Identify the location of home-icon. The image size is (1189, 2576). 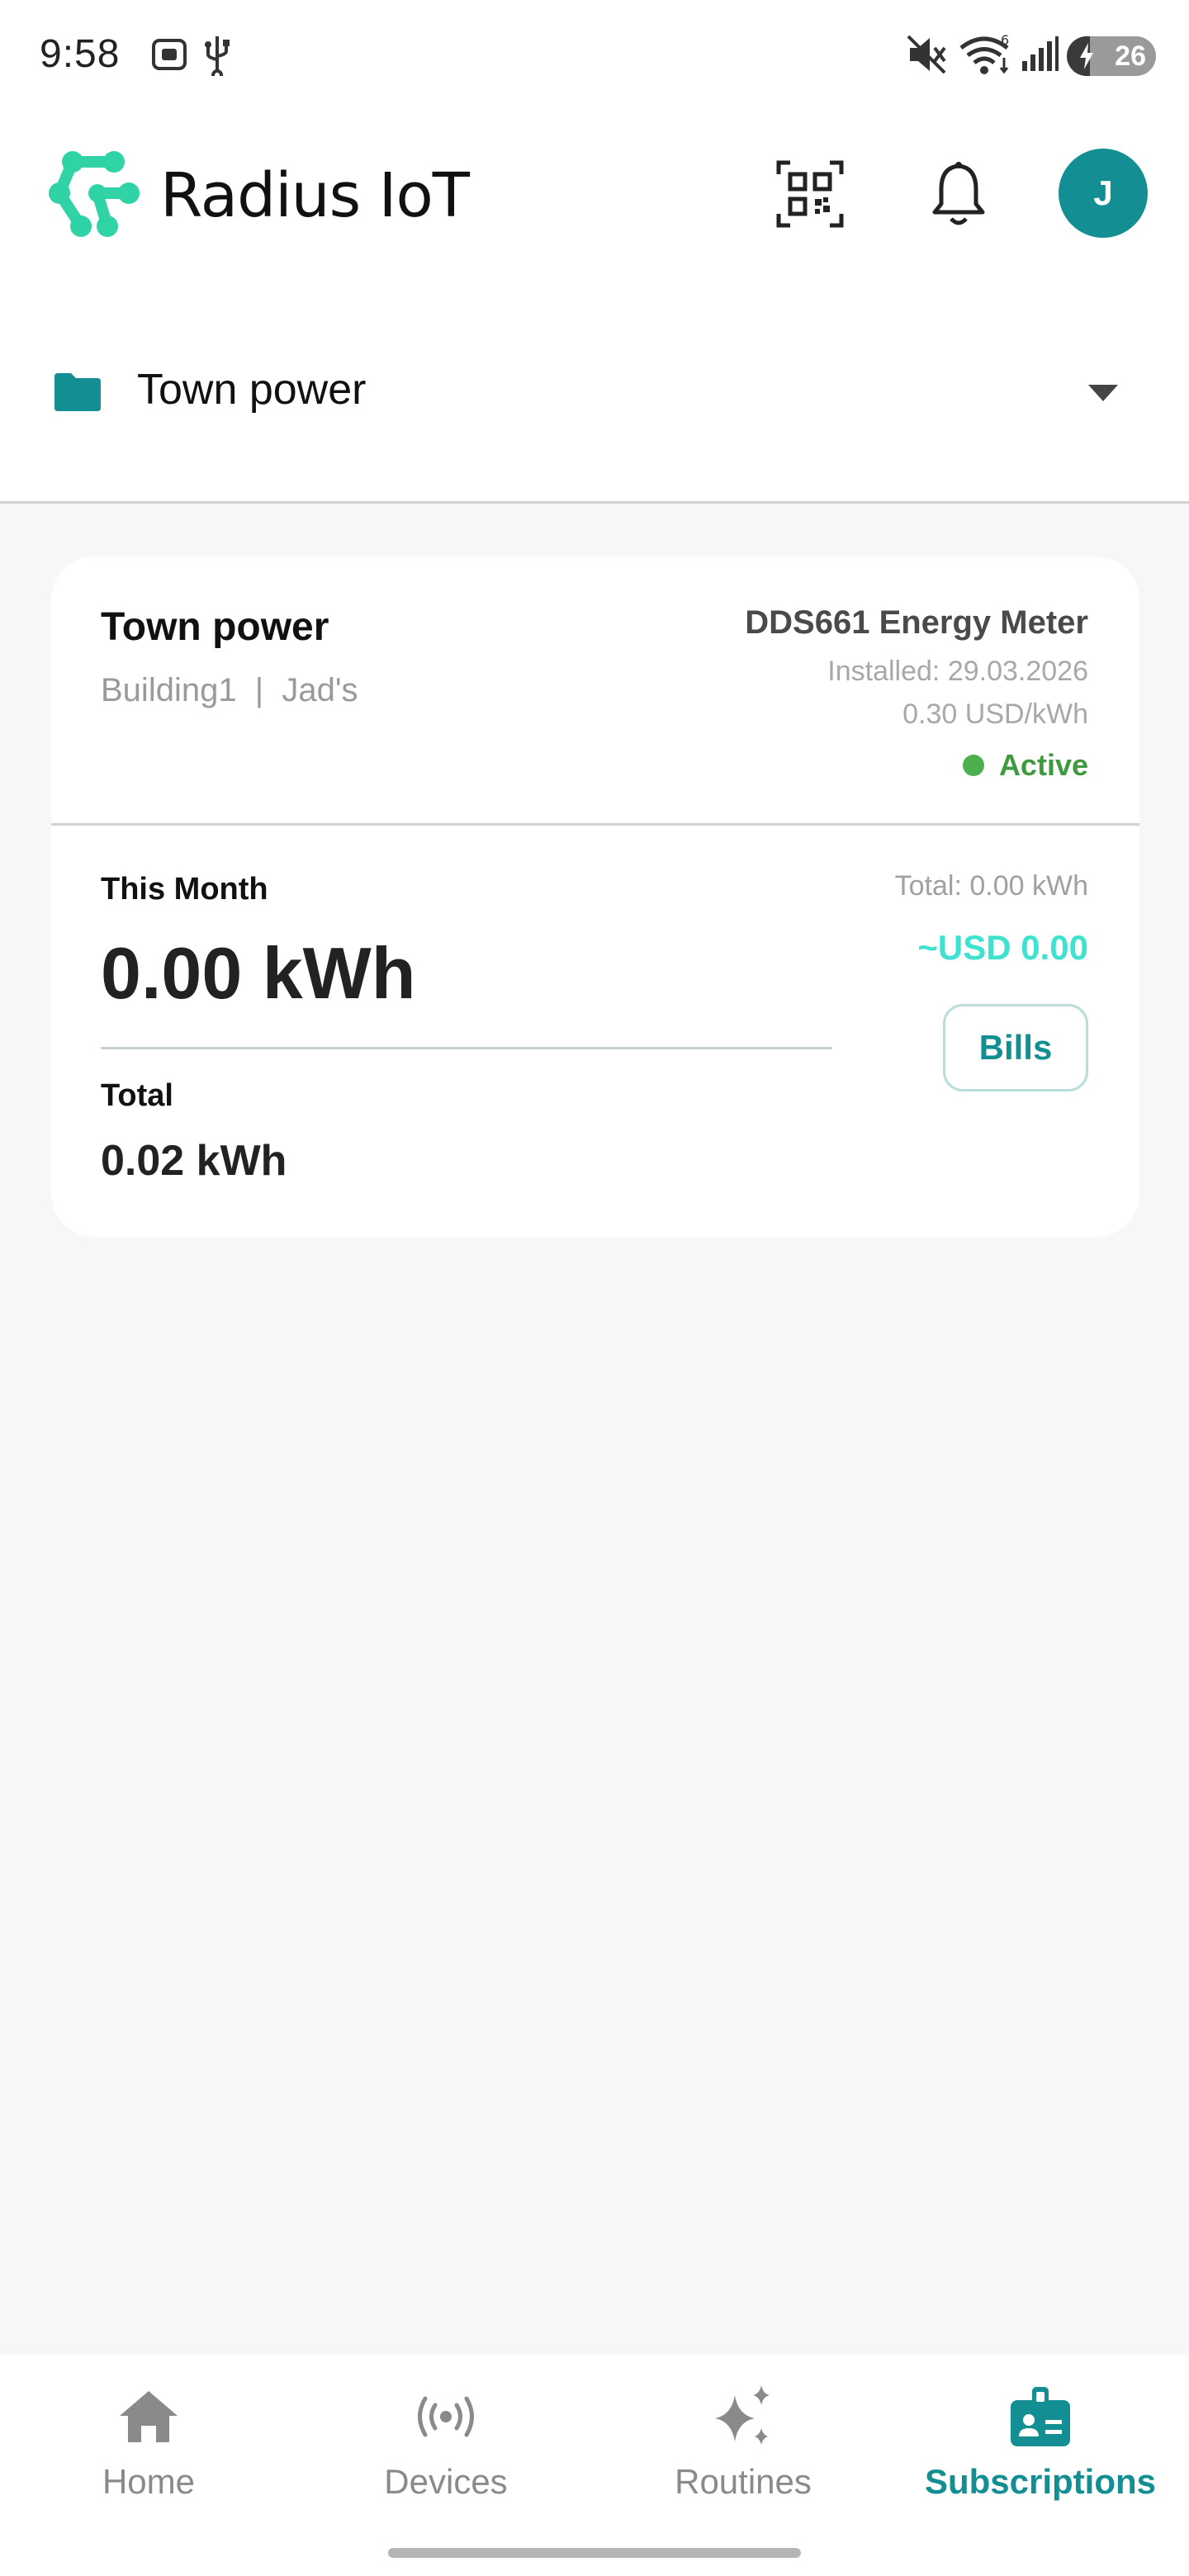
(148, 2416).